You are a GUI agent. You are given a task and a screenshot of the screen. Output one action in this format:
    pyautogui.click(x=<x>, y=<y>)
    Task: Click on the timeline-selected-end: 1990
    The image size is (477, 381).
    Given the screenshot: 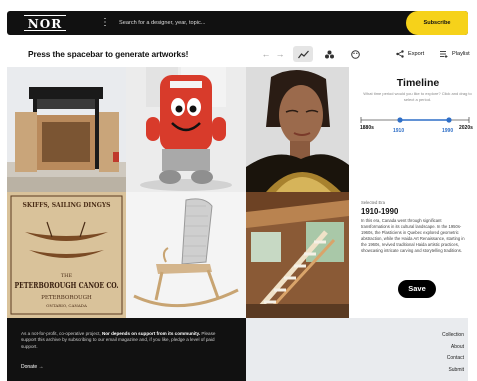 What is the action you would take?
    pyautogui.click(x=448, y=131)
    